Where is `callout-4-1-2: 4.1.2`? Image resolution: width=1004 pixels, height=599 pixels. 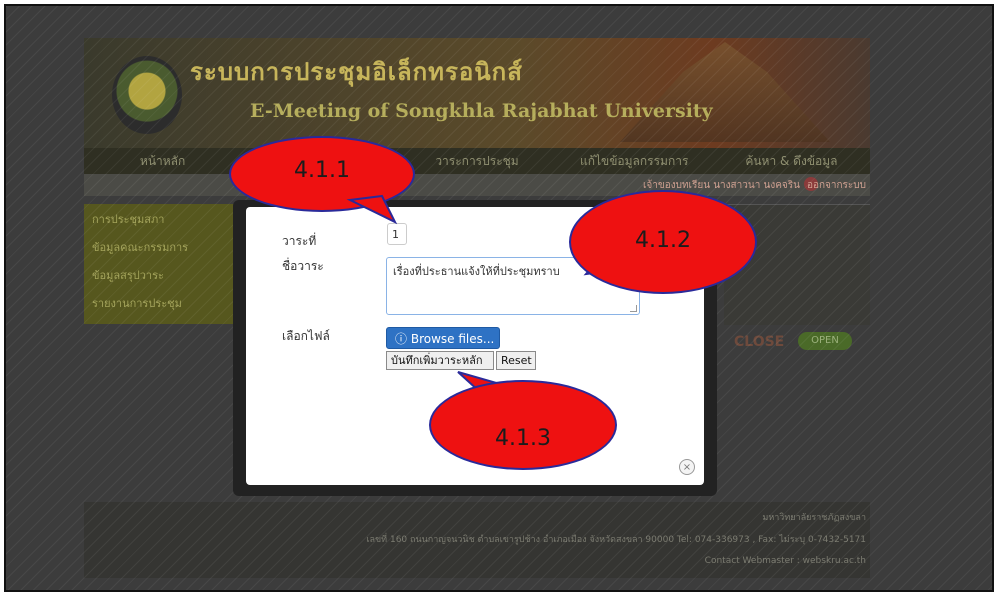 callout-4-1-2: 4.1.2 is located at coordinates (663, 242).